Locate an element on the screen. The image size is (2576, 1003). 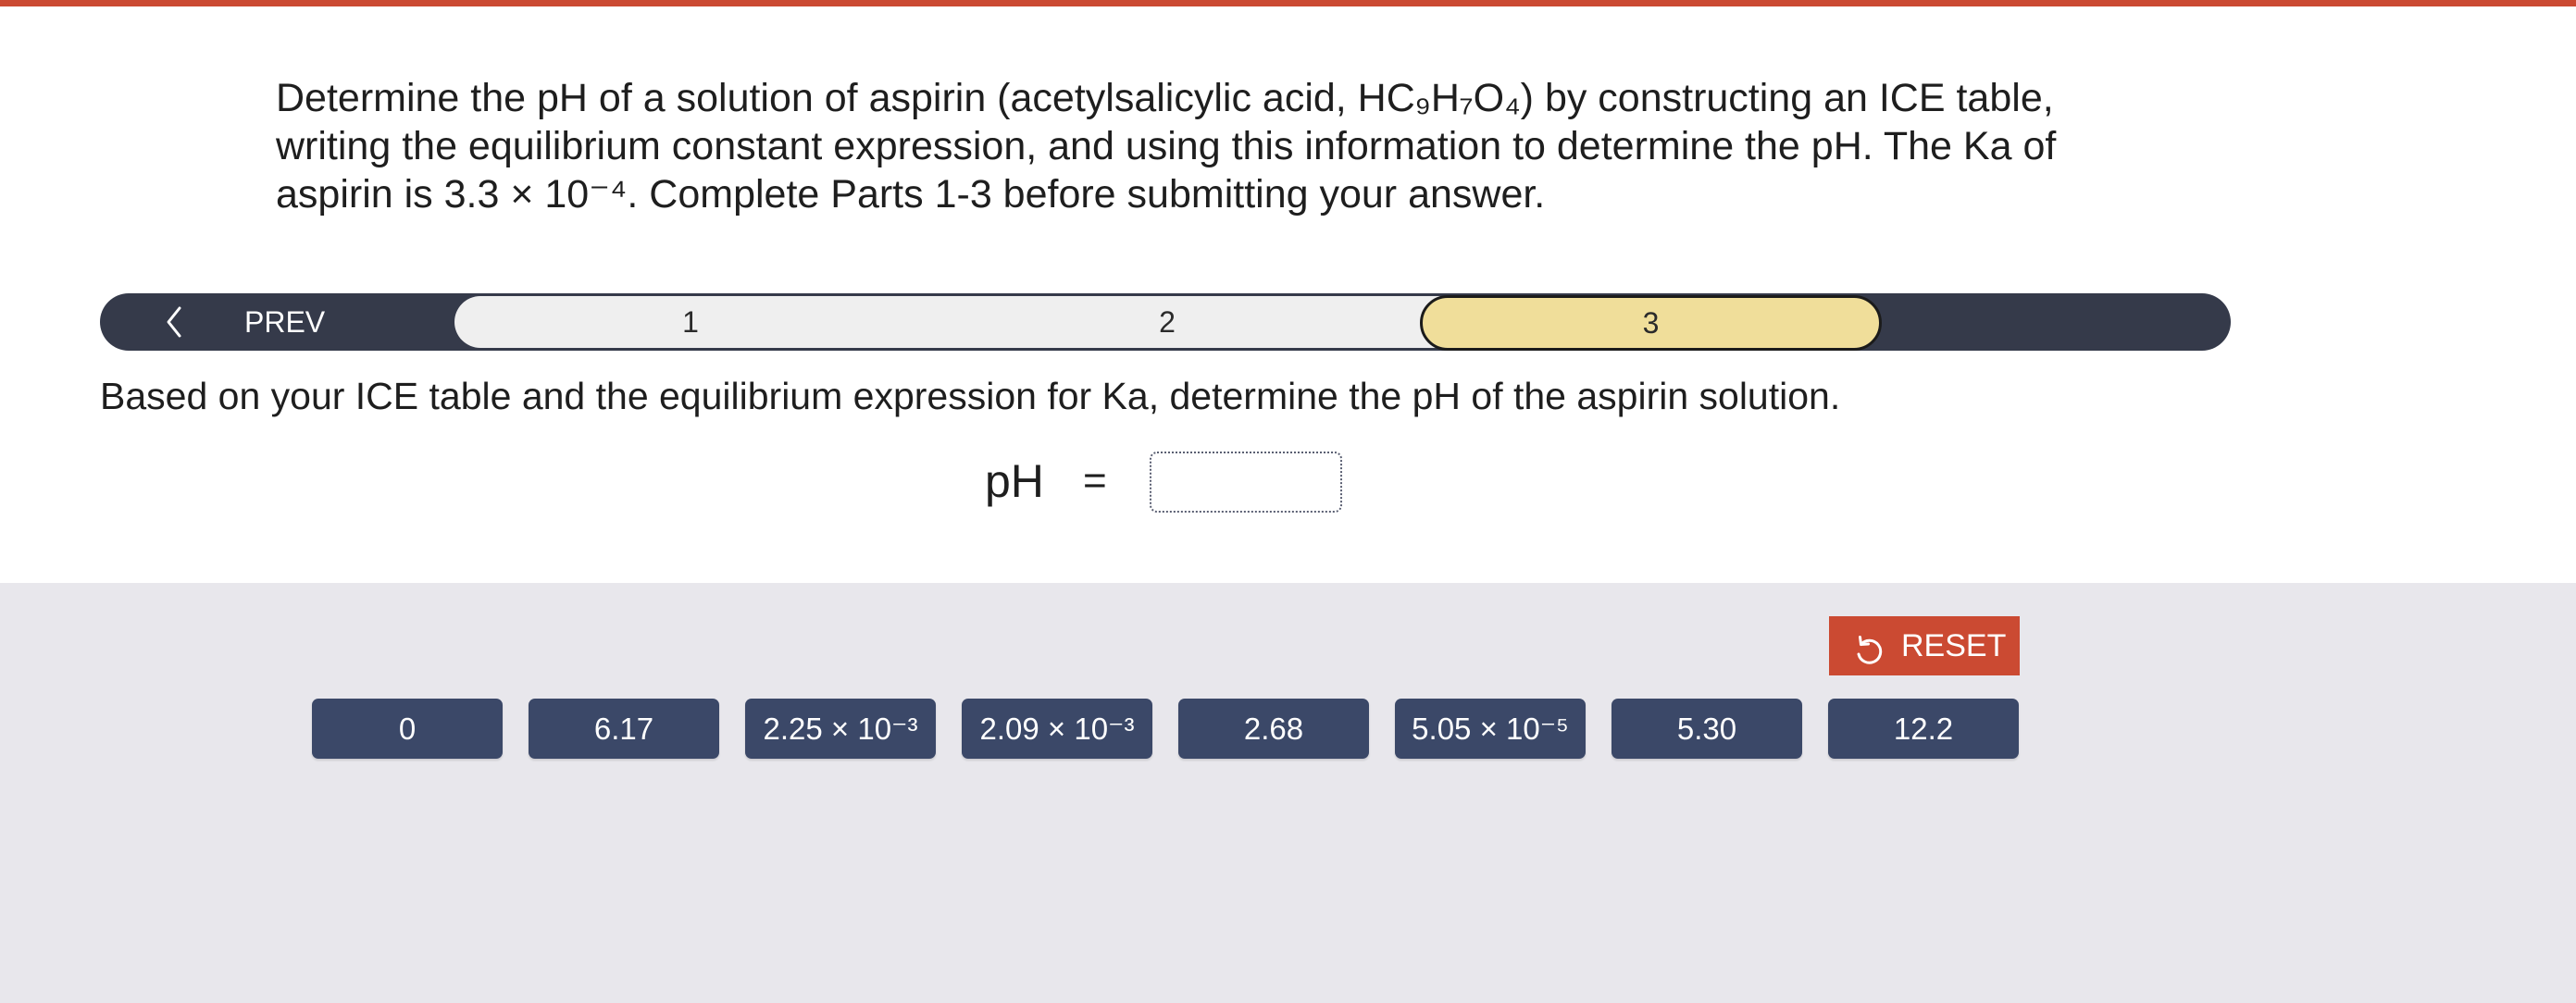
reset-label: RESET is located at coordinates (1954, 645).